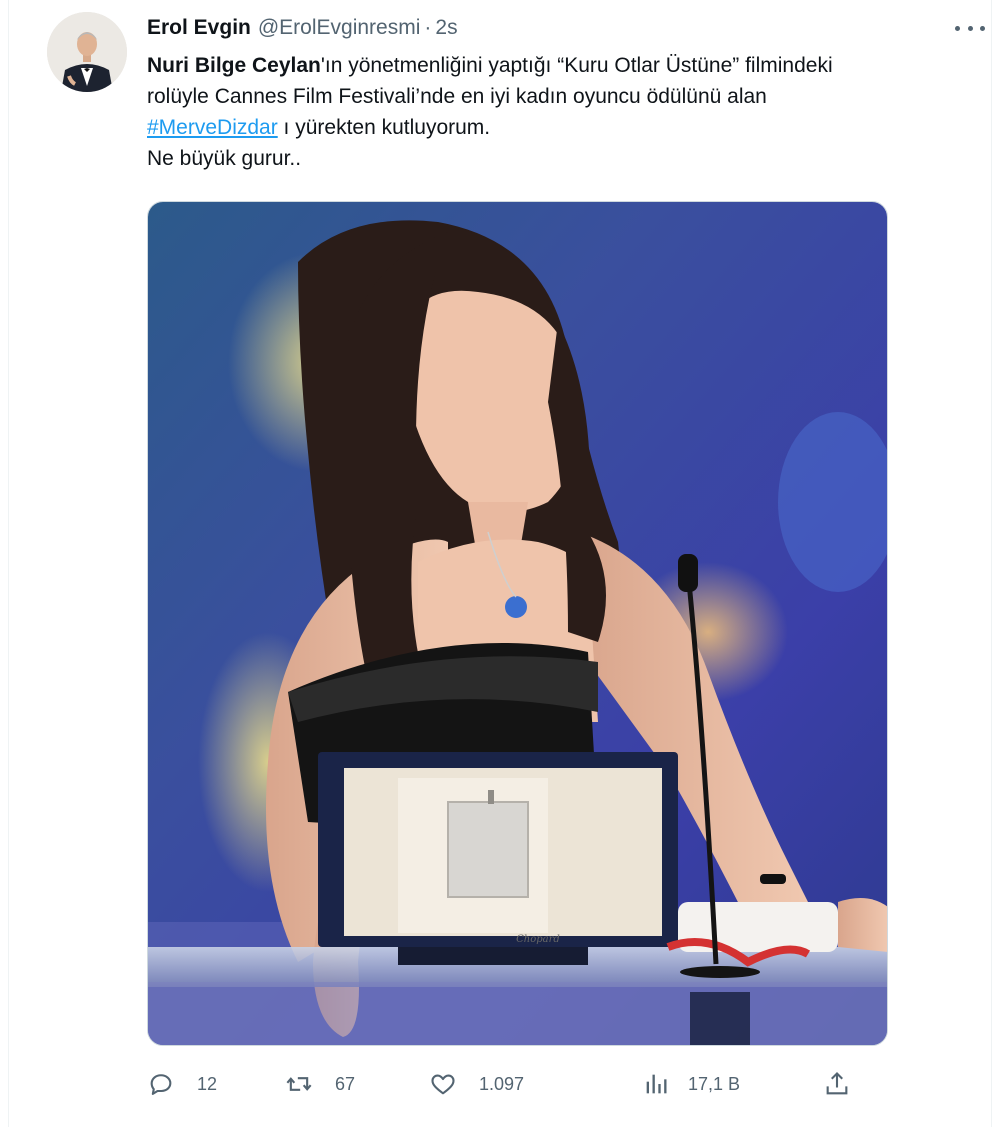 This screenshot has height=1127, width=1000. I want to click on heart-icon, so click(443, 1084).